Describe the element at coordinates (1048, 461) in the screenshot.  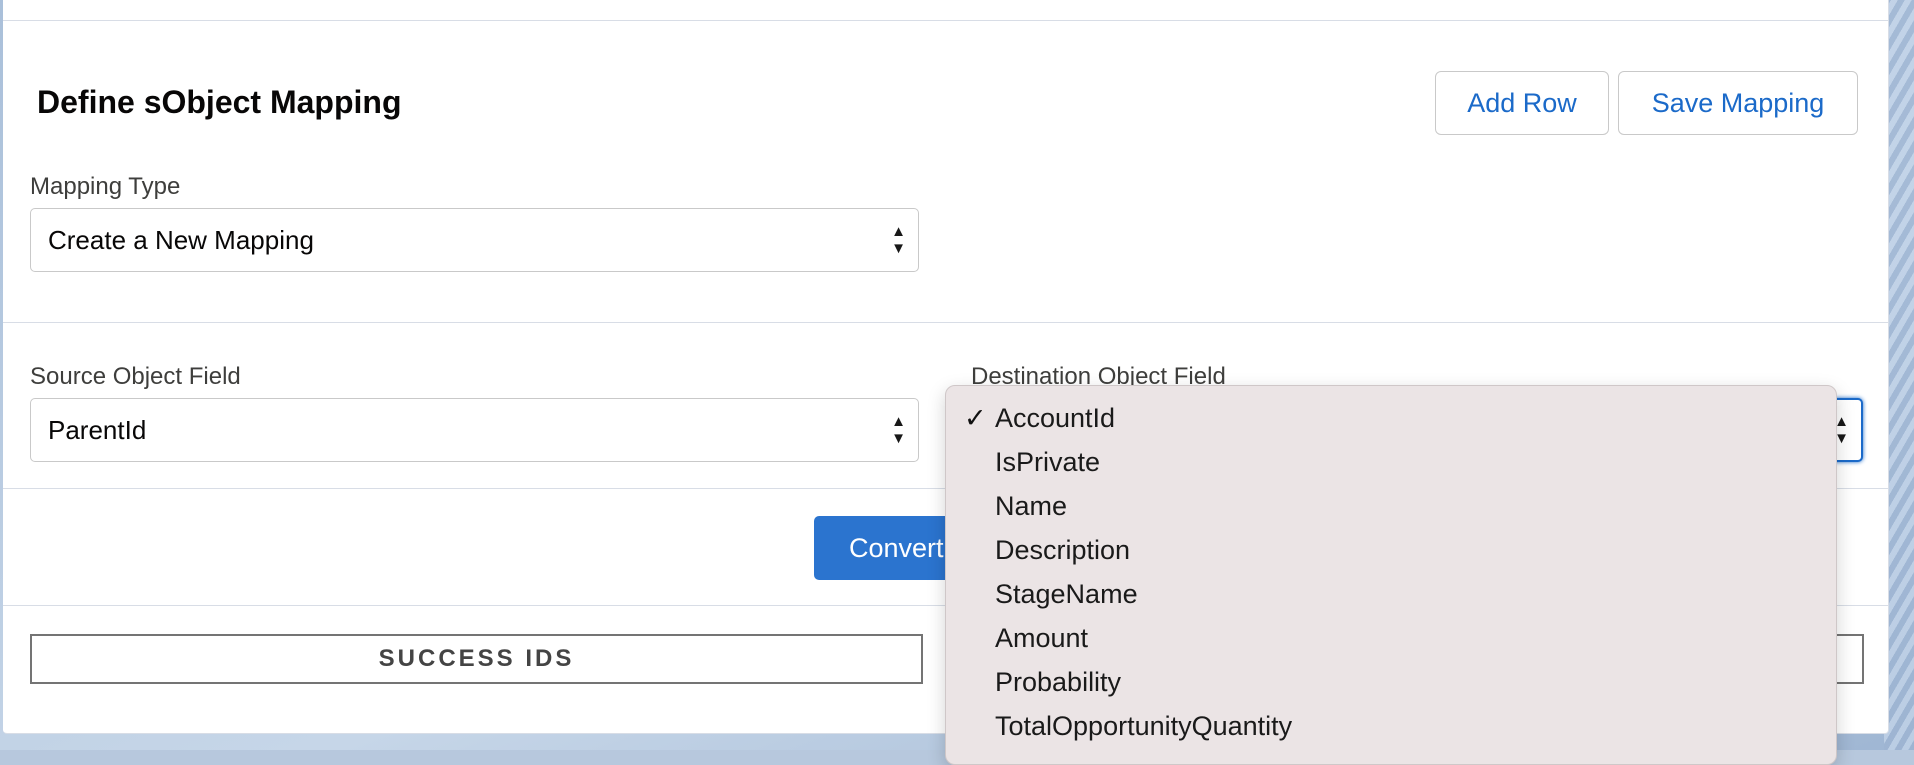
I see `dropdown-option-label: IsPrivate` at that location.